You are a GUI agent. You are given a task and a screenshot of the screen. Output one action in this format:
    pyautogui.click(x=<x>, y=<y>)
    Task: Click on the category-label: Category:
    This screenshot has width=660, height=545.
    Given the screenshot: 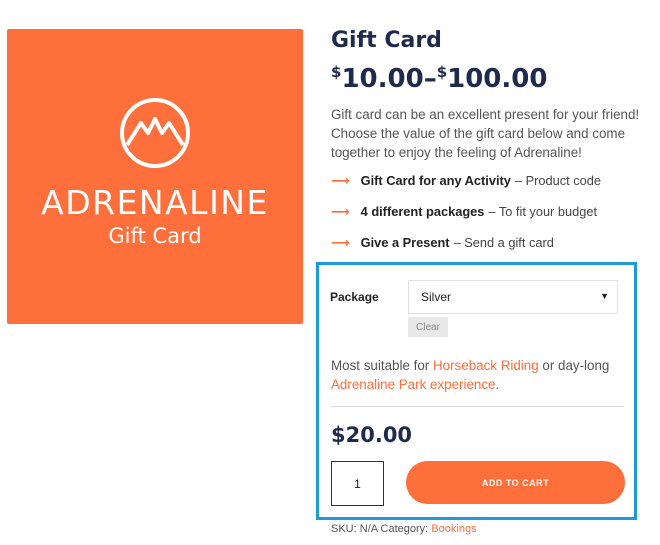 What is the action you would take?
    pyautogui.click(x=404, y=529)
    